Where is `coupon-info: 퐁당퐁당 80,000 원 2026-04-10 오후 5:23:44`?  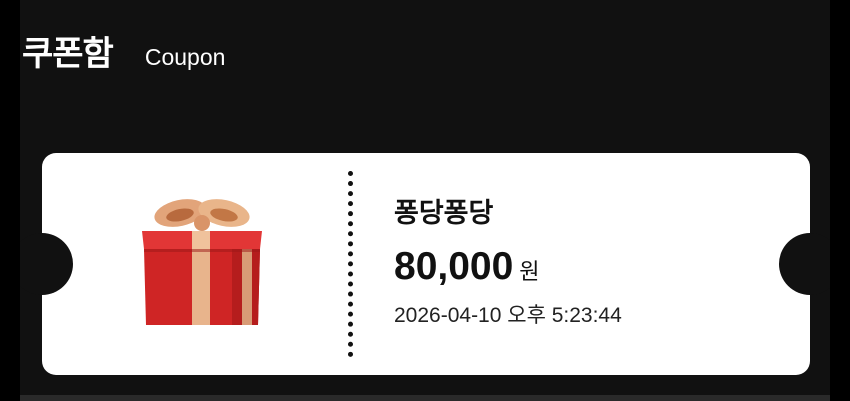 coupon-info: 퐁당퐁당 80,000 원 2026-04-10 오후 5:23:44 is located at coordinates (508, 260).